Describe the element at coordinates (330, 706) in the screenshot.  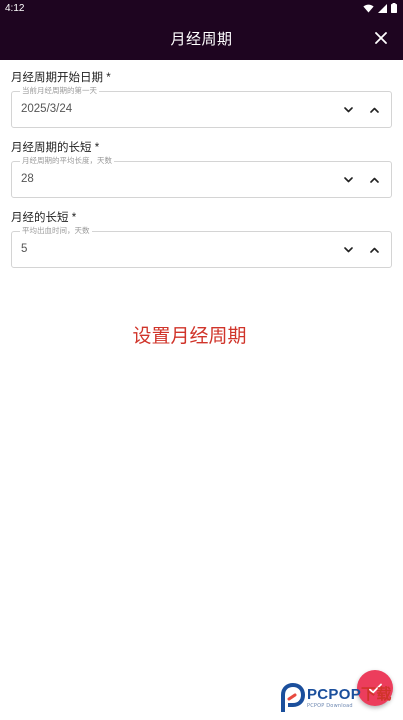
I see `watermark-subtitle: PCPOP Download` at that location.